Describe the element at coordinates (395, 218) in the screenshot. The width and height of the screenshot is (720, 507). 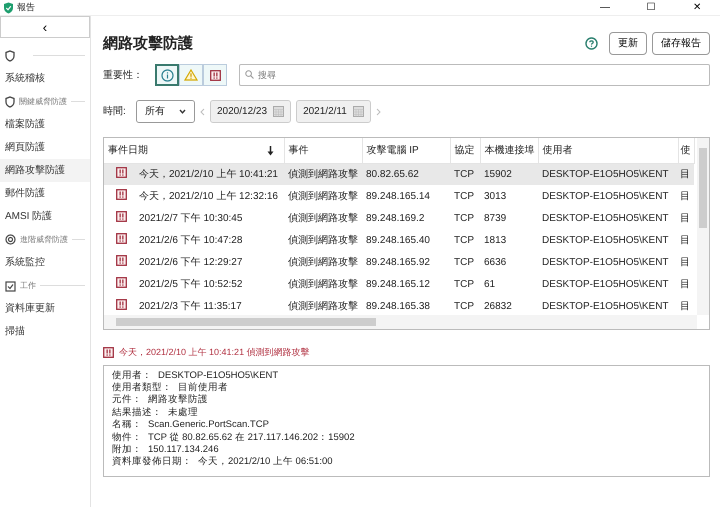
I see `table-cell: 89.248.169.2` at that location.